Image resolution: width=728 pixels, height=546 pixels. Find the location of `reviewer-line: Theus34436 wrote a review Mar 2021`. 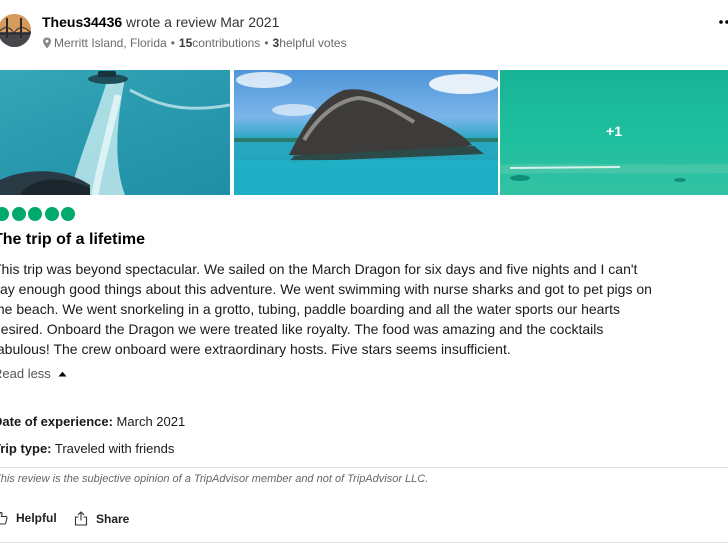

reviewer-line: Theus34436 wrote a review Mar 2021 is located at coordinates (160, 22).